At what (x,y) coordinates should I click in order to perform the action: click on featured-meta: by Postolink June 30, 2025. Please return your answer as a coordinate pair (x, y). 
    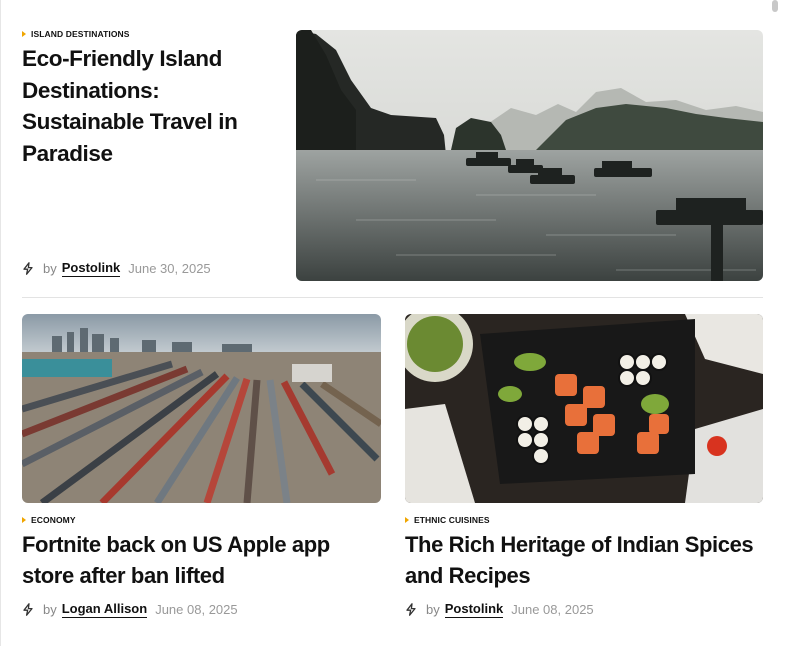
    Looking at the image, I should click on (116, 268).